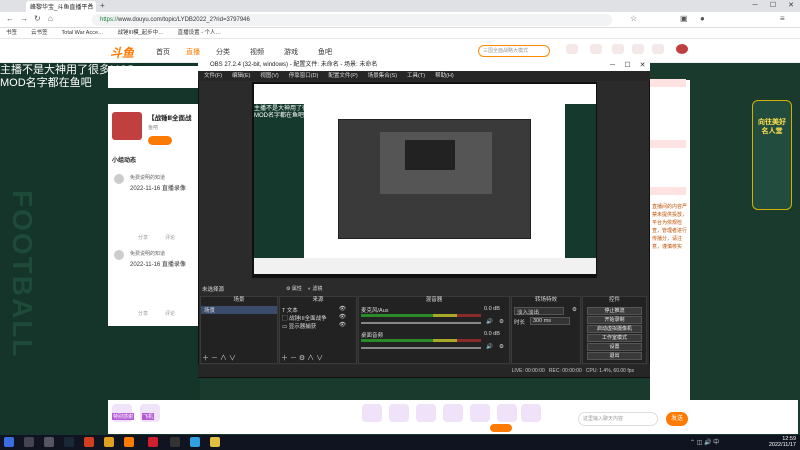 The width and height of the screenshot is (800, 450). What do you see at coordinates (682, 49) in the screenshot?
I see `avatar` at bounding box center [682, 49].